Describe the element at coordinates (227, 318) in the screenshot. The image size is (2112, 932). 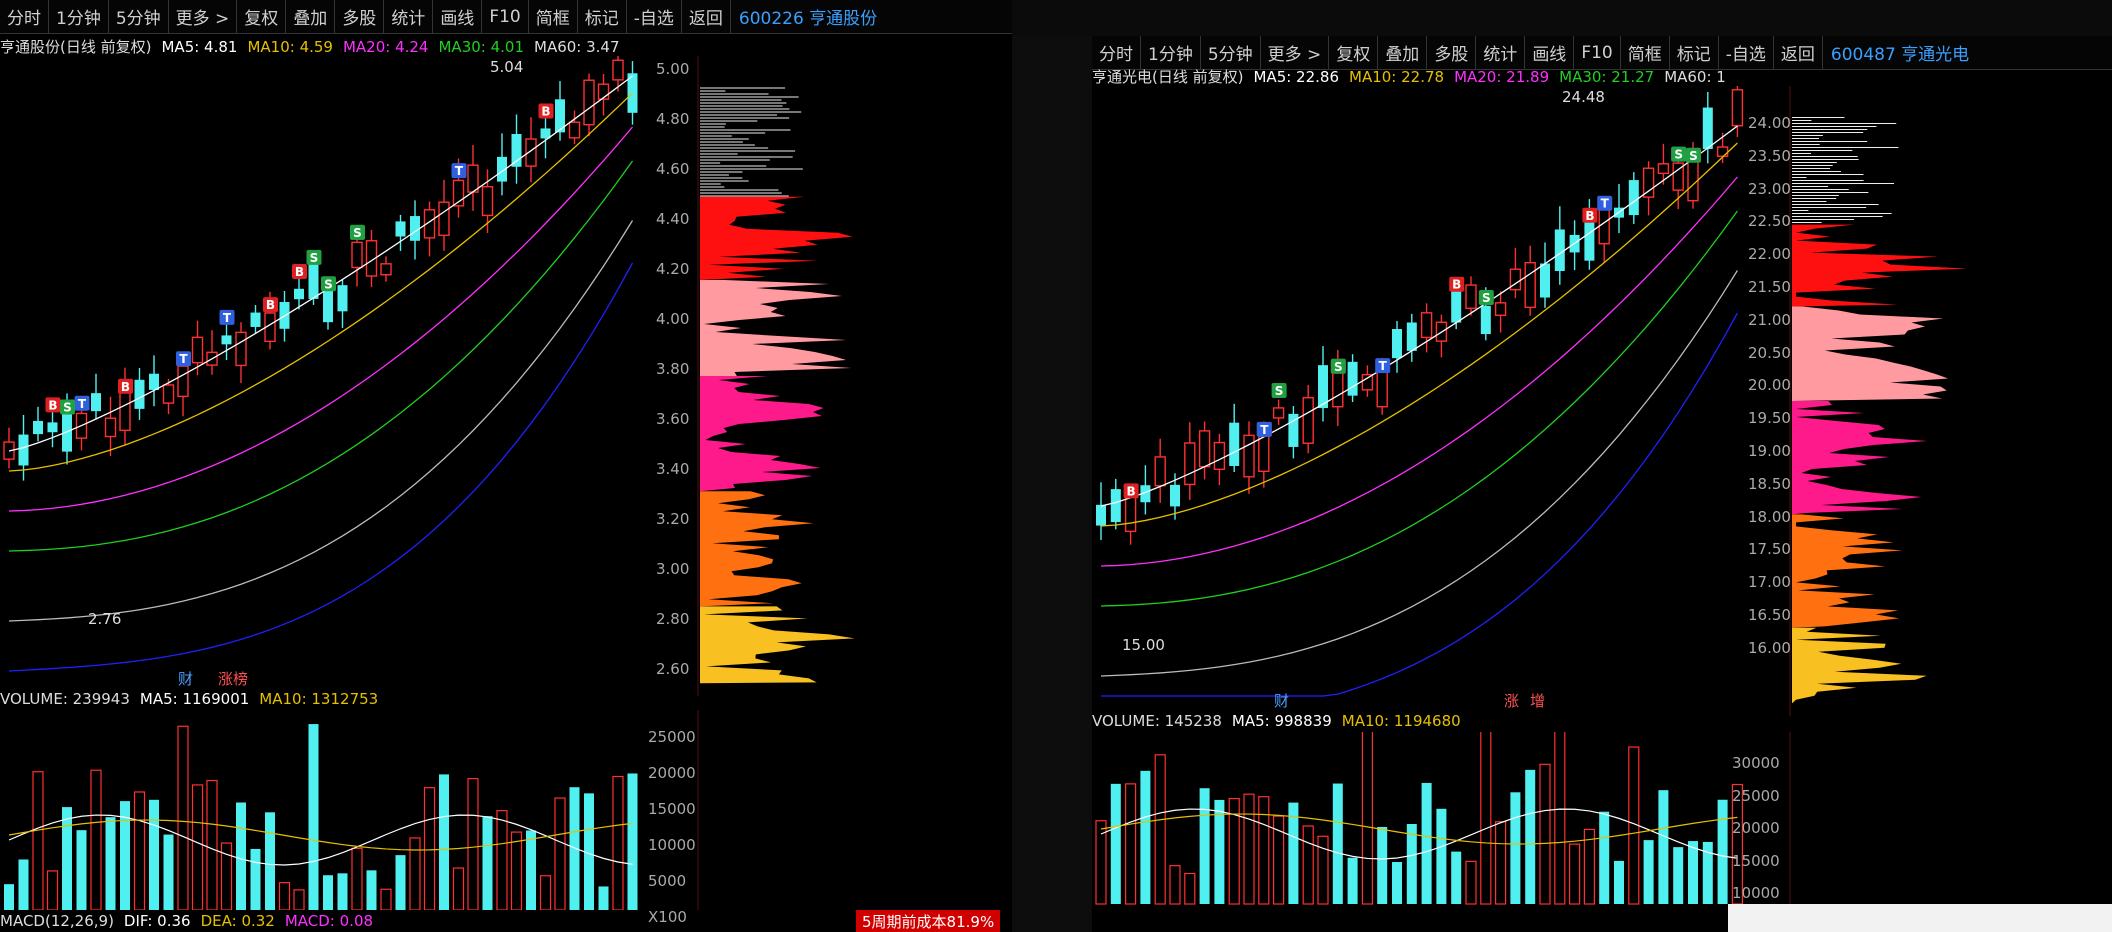
I see `svg-text: T` at that location.